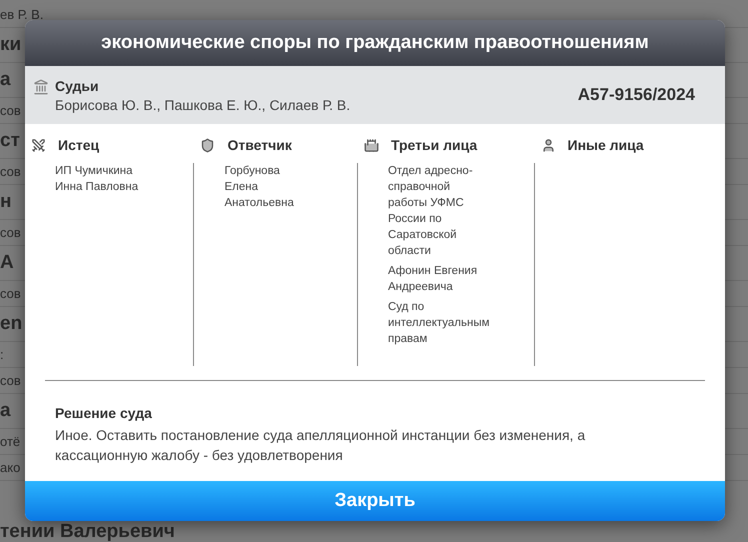 This screenshot has height=542, width=748. I want to click on close-button: Закрыть, so click(375, 501).